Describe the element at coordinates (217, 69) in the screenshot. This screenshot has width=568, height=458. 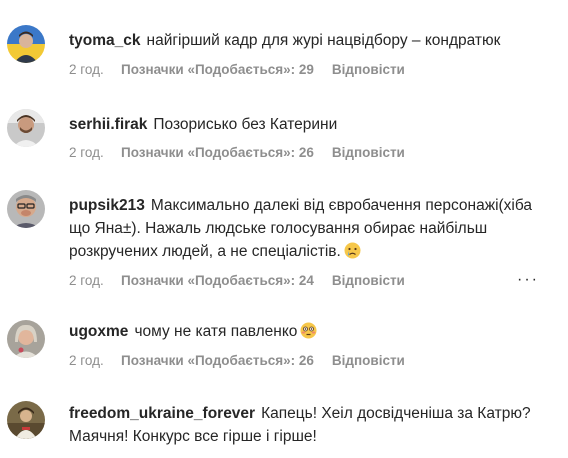
I see `comment-likes: Позначки «Подобається»: 29` at that location.